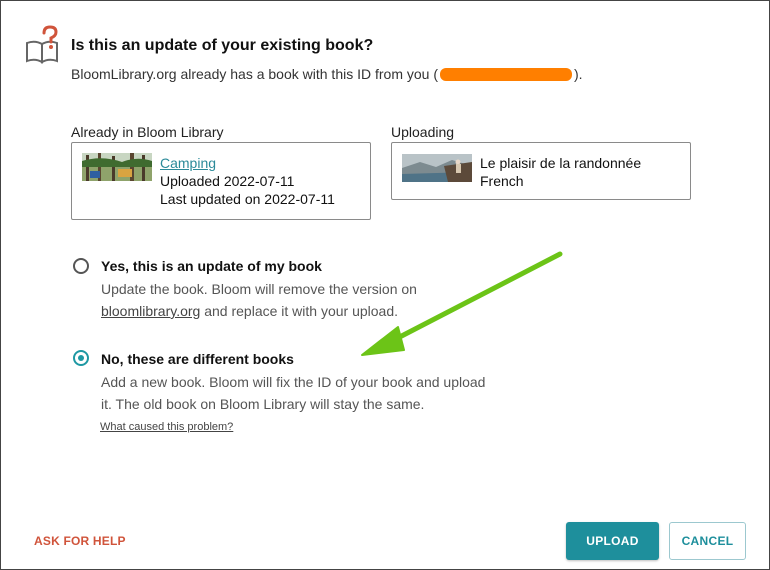  What do you see at coordinates (211, 266) in the screenshot?
I see `option-update-title: Yes, this is an update of my book` at bounding box center [211, 266].